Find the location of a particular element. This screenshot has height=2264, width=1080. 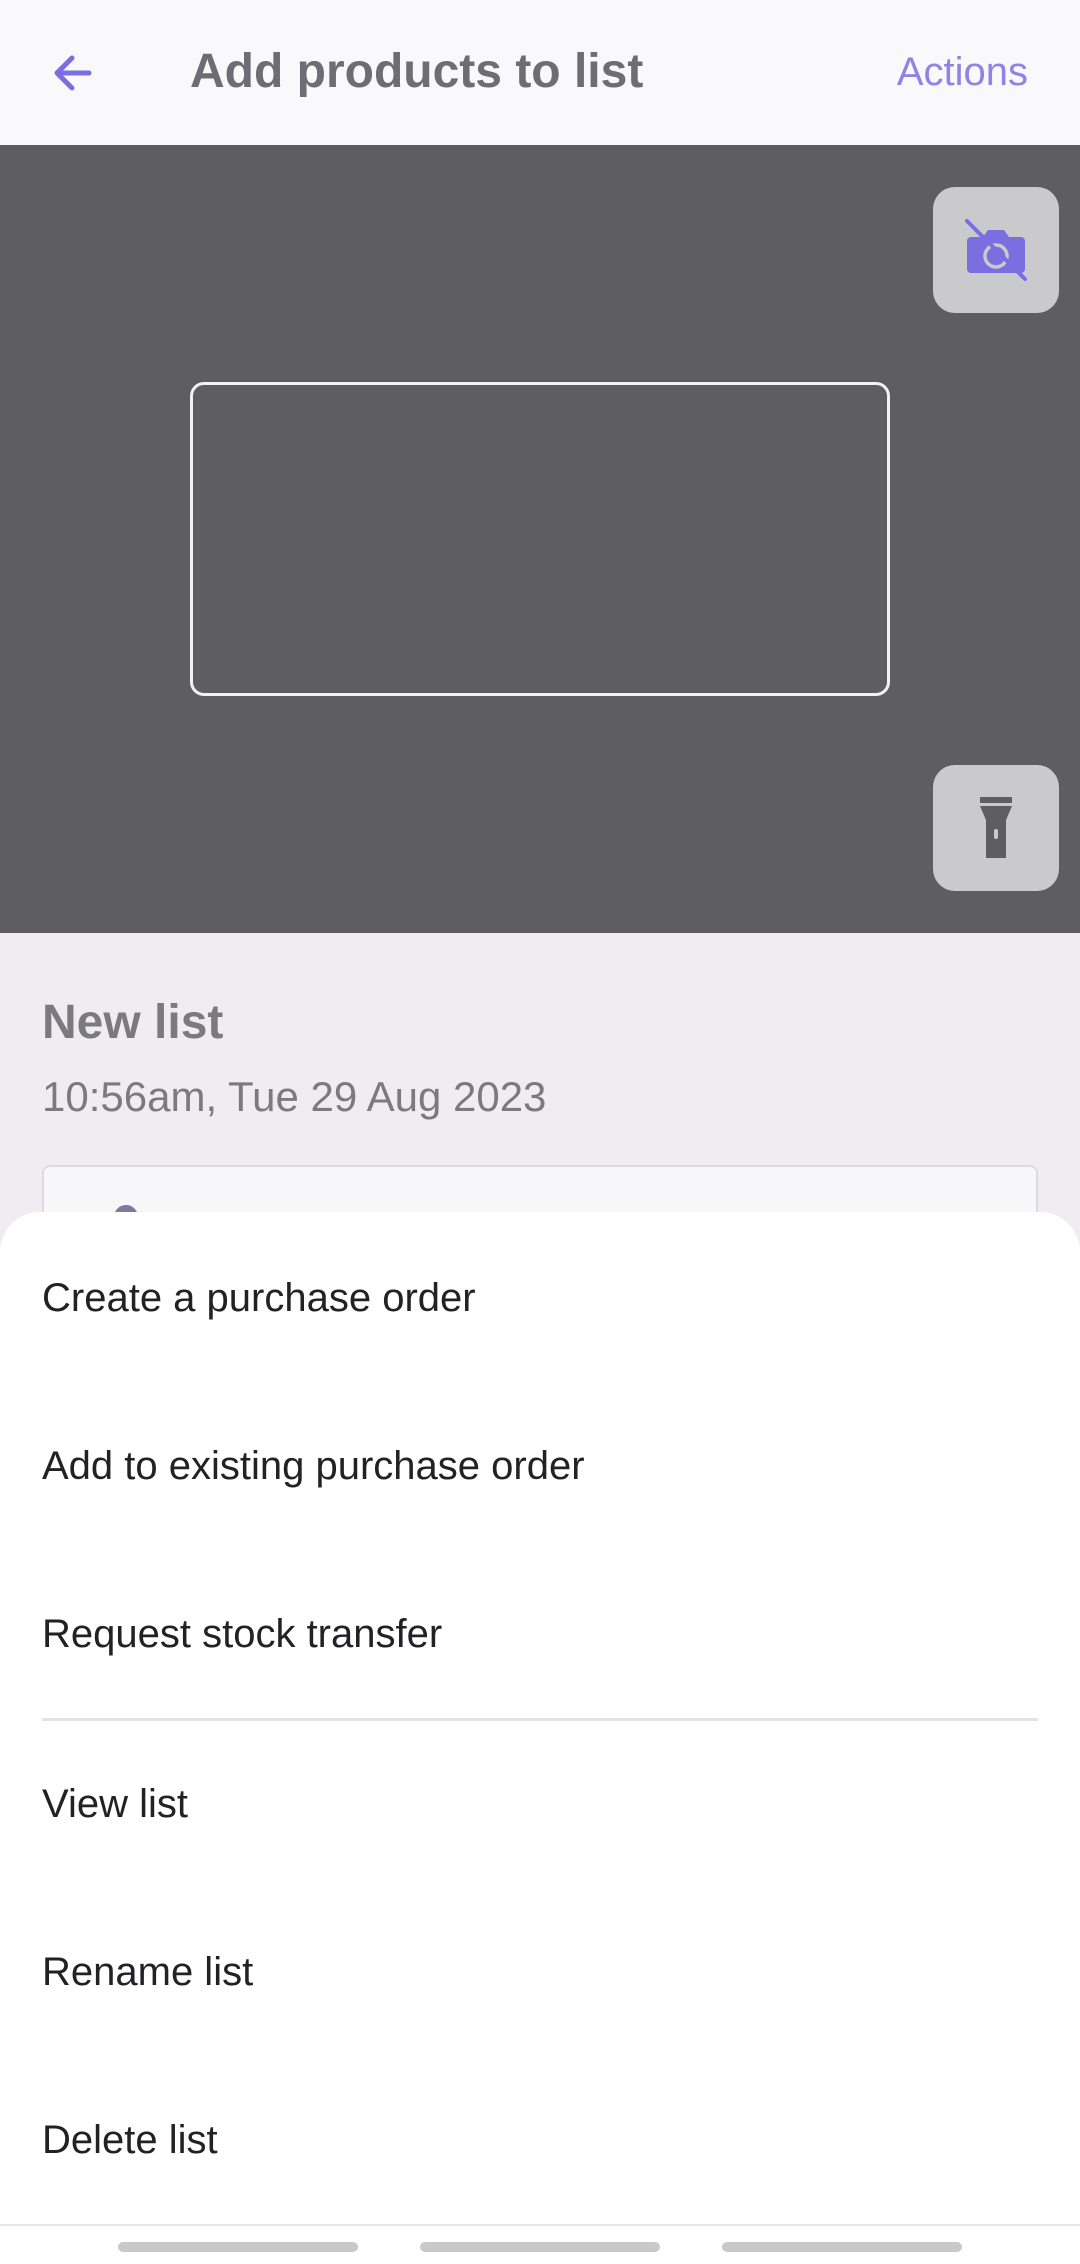

actions-button: Actions is located at coordinates (962, 72).